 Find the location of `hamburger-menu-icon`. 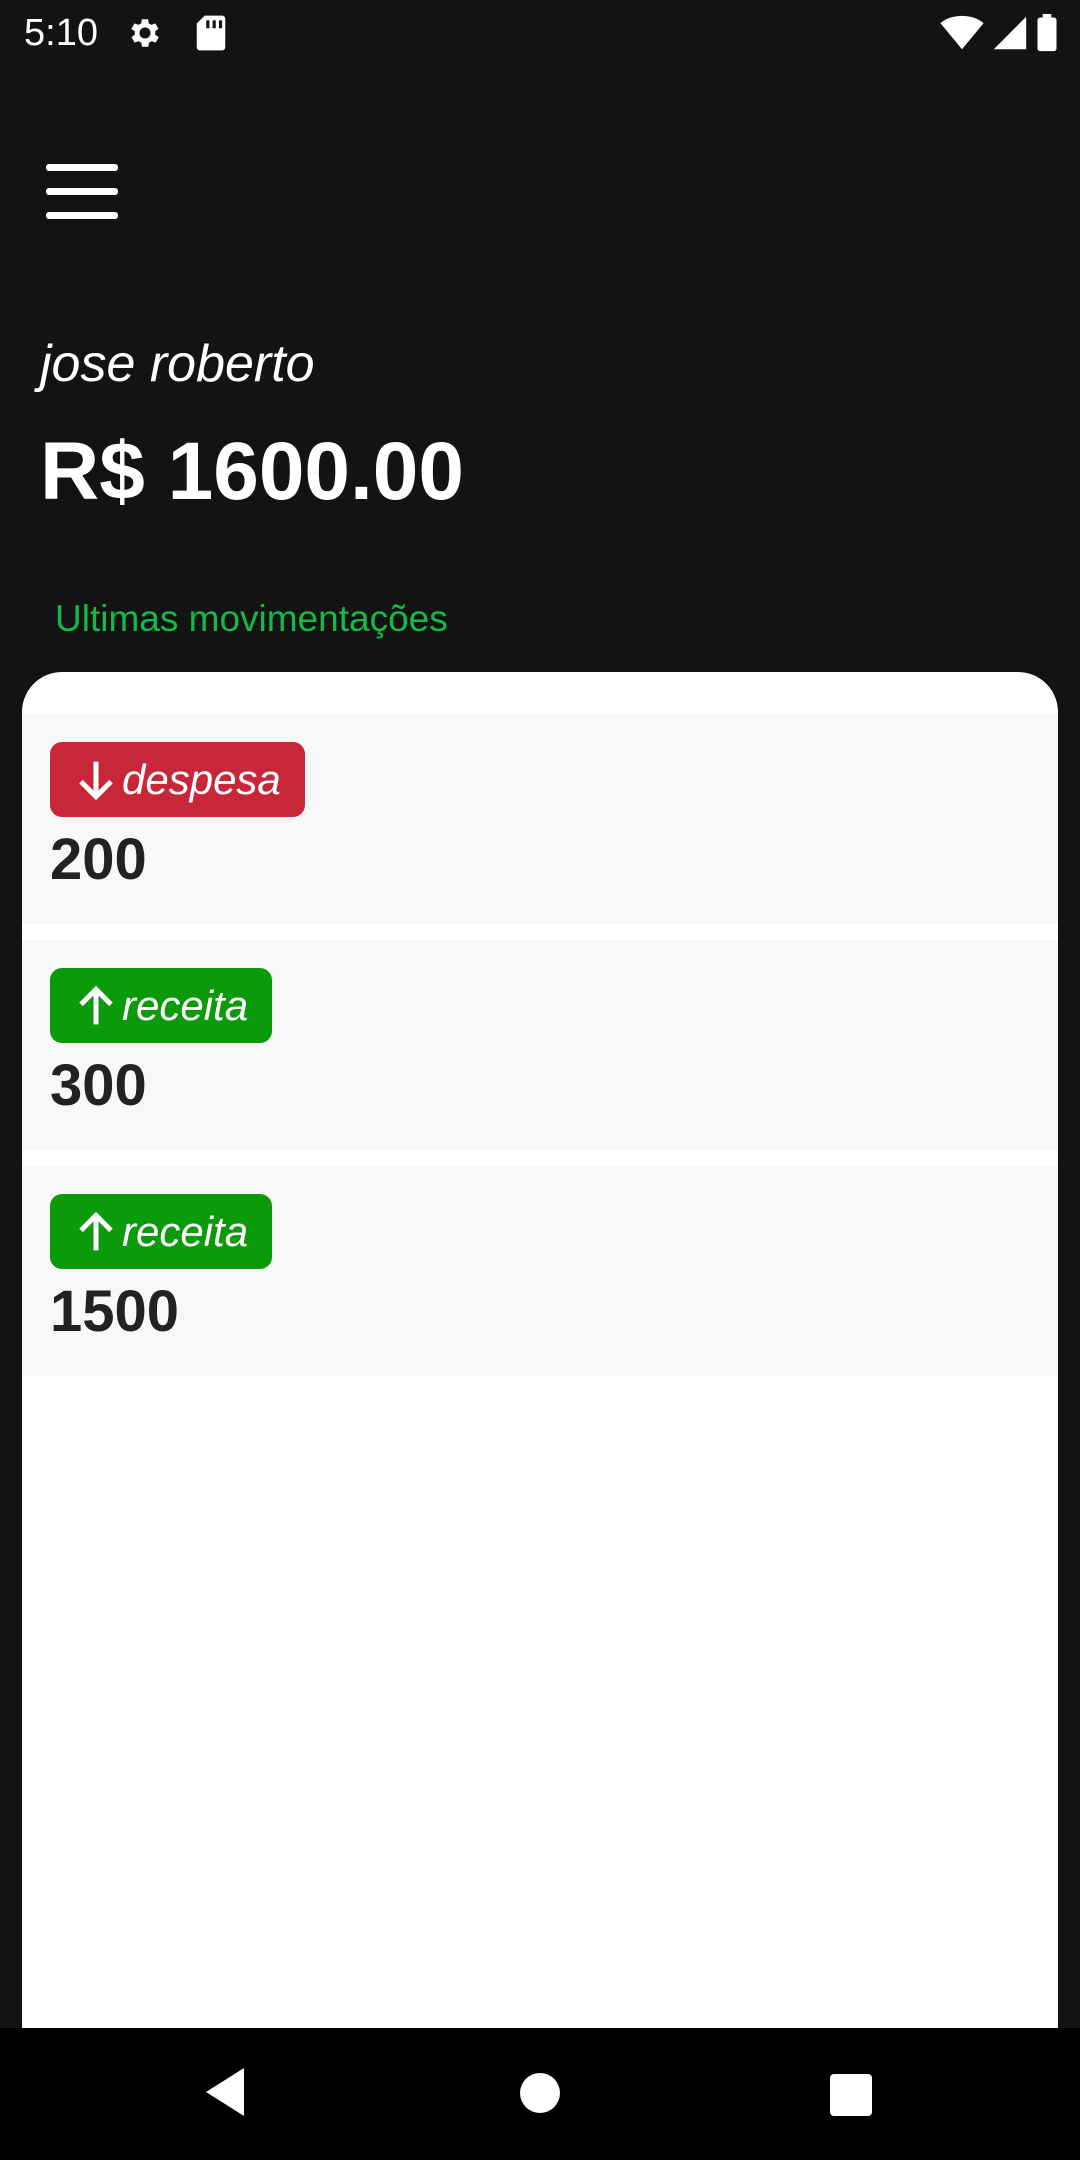

hamburger-menu-icon is located at coordinates (82, 192).